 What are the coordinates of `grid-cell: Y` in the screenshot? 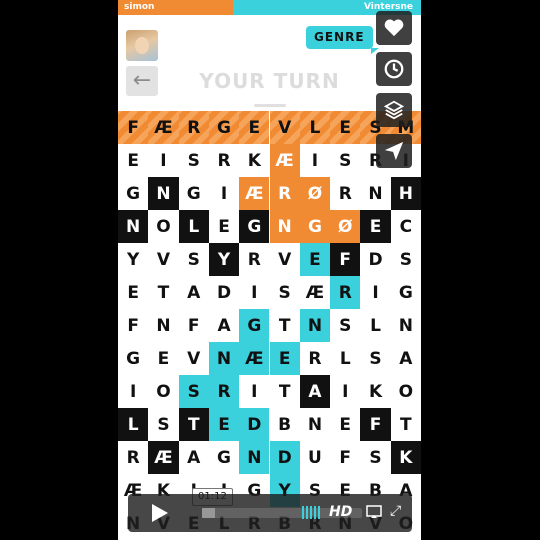 It's located at (133, 259).